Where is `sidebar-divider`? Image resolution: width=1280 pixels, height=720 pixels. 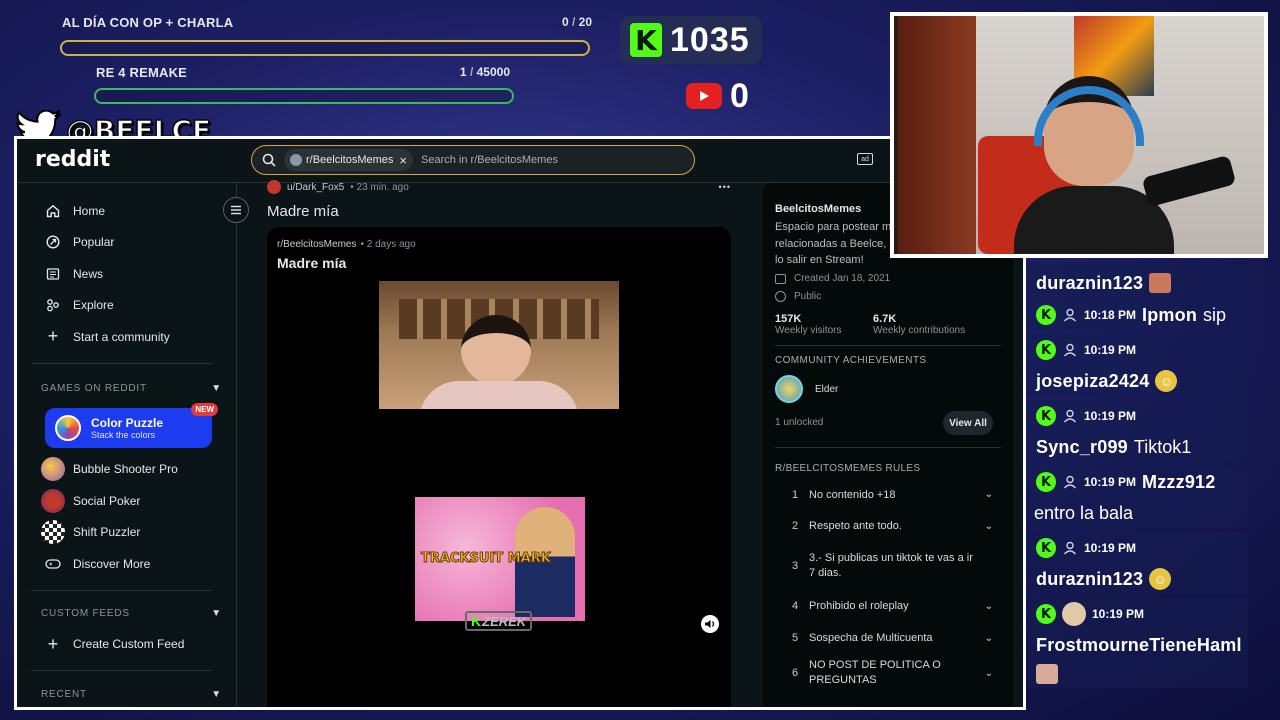
sidebar-divider is located at coordinates (121, 363).